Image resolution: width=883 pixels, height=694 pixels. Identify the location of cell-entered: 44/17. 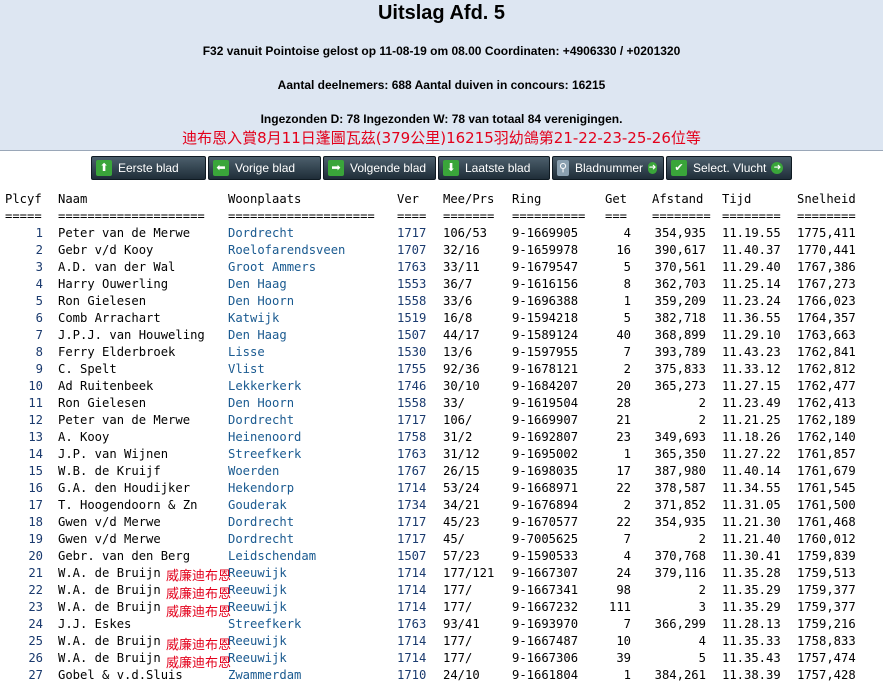
(461, 335).